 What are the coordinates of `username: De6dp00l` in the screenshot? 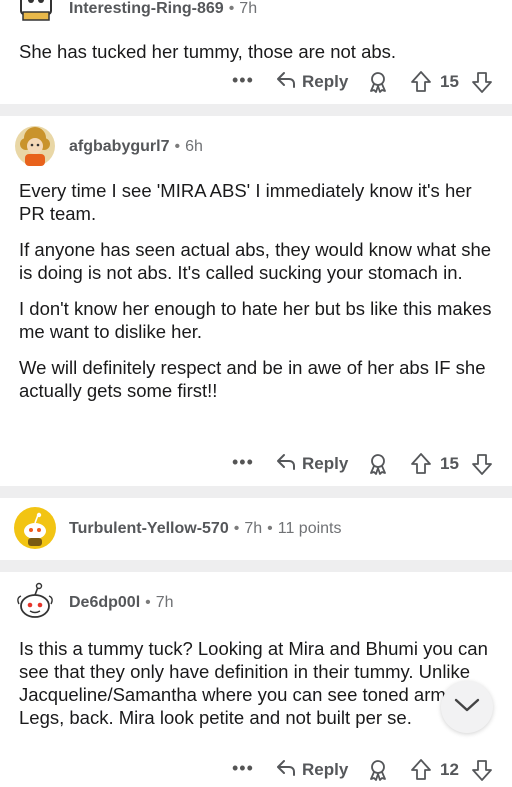 It's located at (104, 602).